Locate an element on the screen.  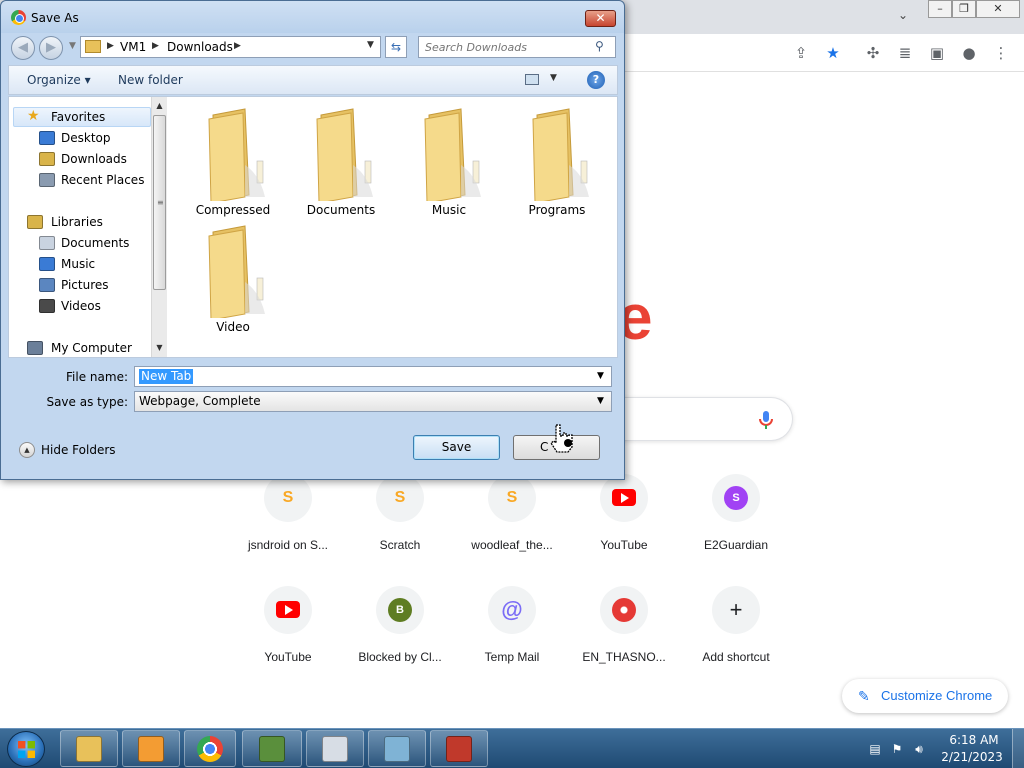
desktop-icon is located at coordinates (47, 138).